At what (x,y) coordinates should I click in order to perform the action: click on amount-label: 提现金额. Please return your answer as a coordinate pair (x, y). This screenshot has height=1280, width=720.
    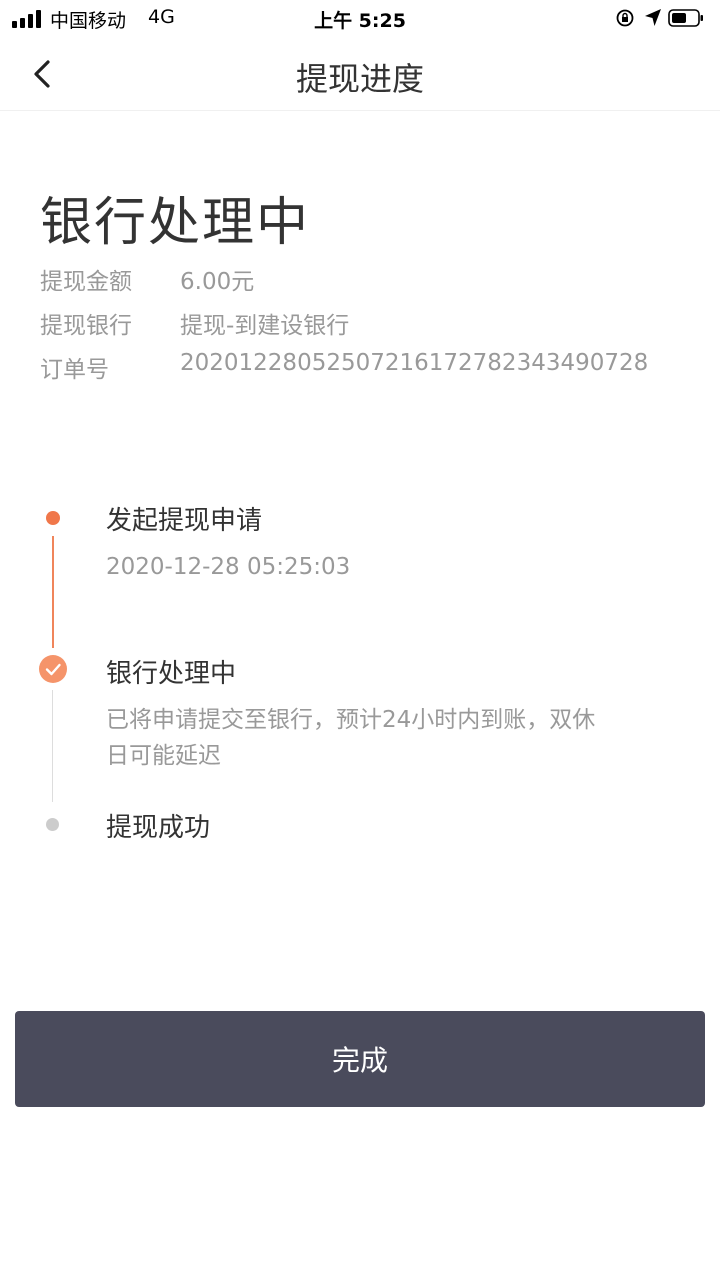
    Looking at the image, I should click on (86, 282).